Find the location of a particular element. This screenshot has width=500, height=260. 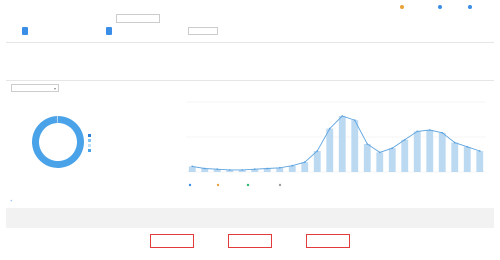

row-avg is located at coordinates (470, 241).